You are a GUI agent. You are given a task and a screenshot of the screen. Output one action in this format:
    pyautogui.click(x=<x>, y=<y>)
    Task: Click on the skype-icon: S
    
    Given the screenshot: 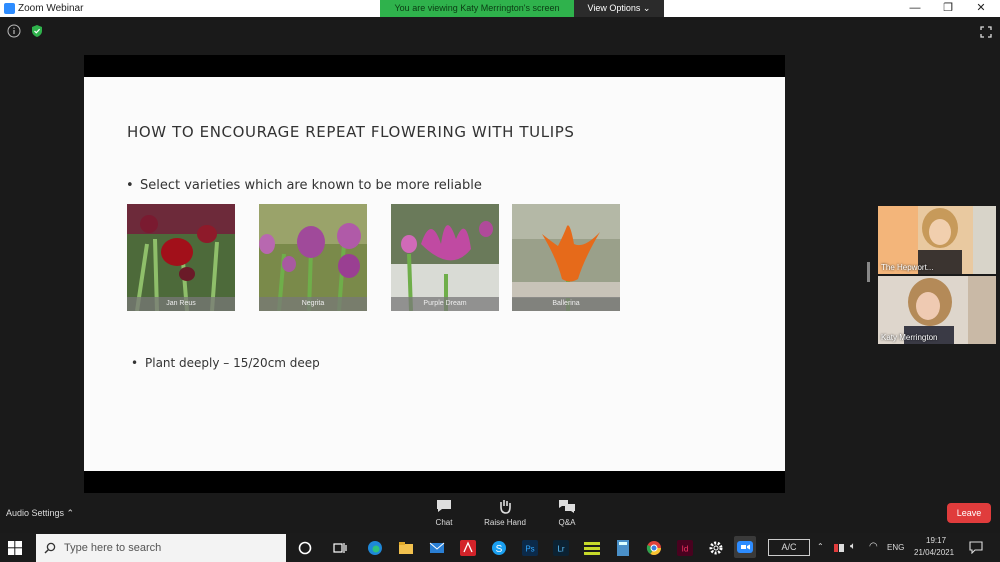 What is the action you would take?
    pyautogui.click(x=499, y=548)
    